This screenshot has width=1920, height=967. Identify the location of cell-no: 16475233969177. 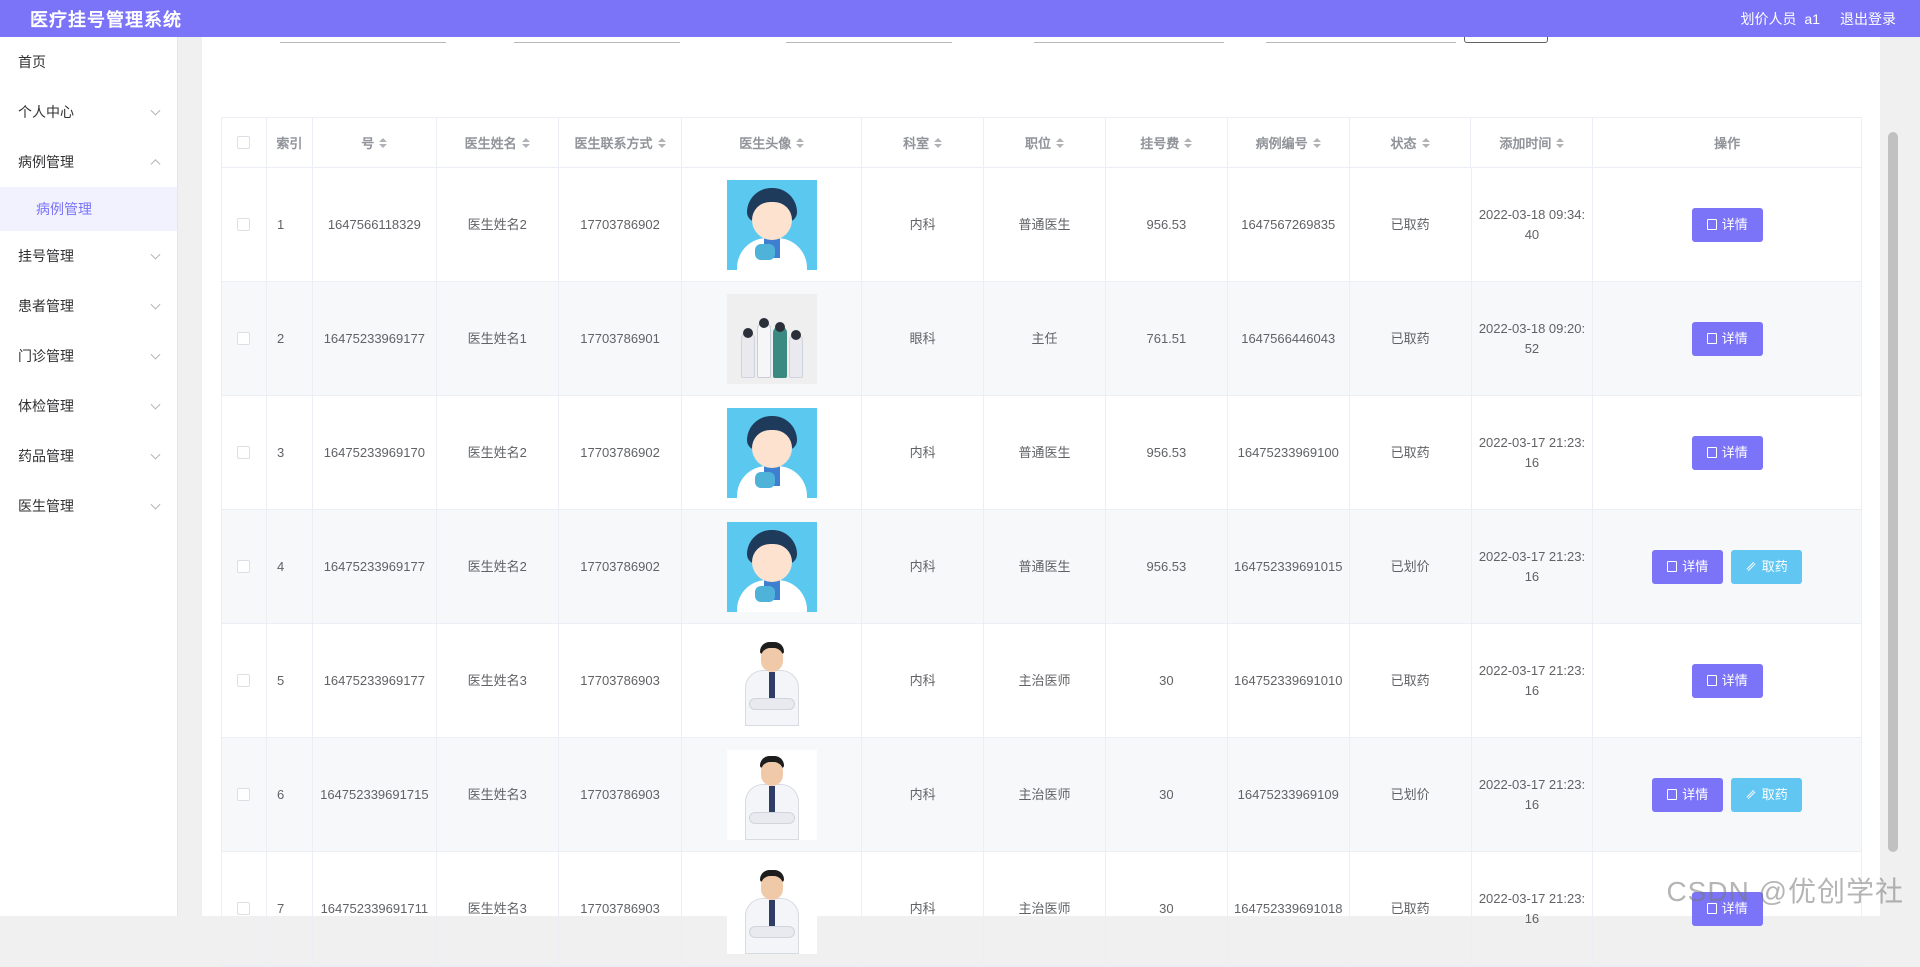
(375, 338).